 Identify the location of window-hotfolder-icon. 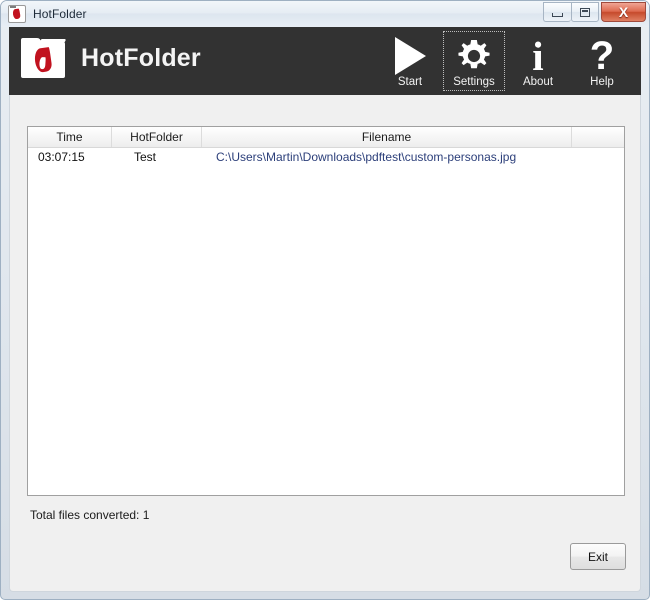
(17, 14).